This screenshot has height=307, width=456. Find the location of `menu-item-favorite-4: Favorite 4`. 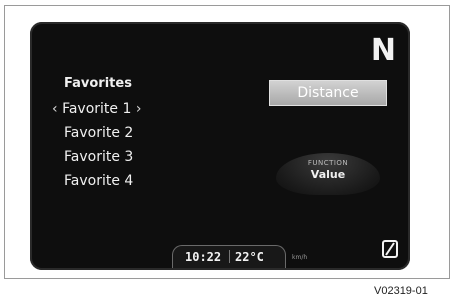

menu-item-favorite-4: Favorite 4 is located at coordinates (102, 181).